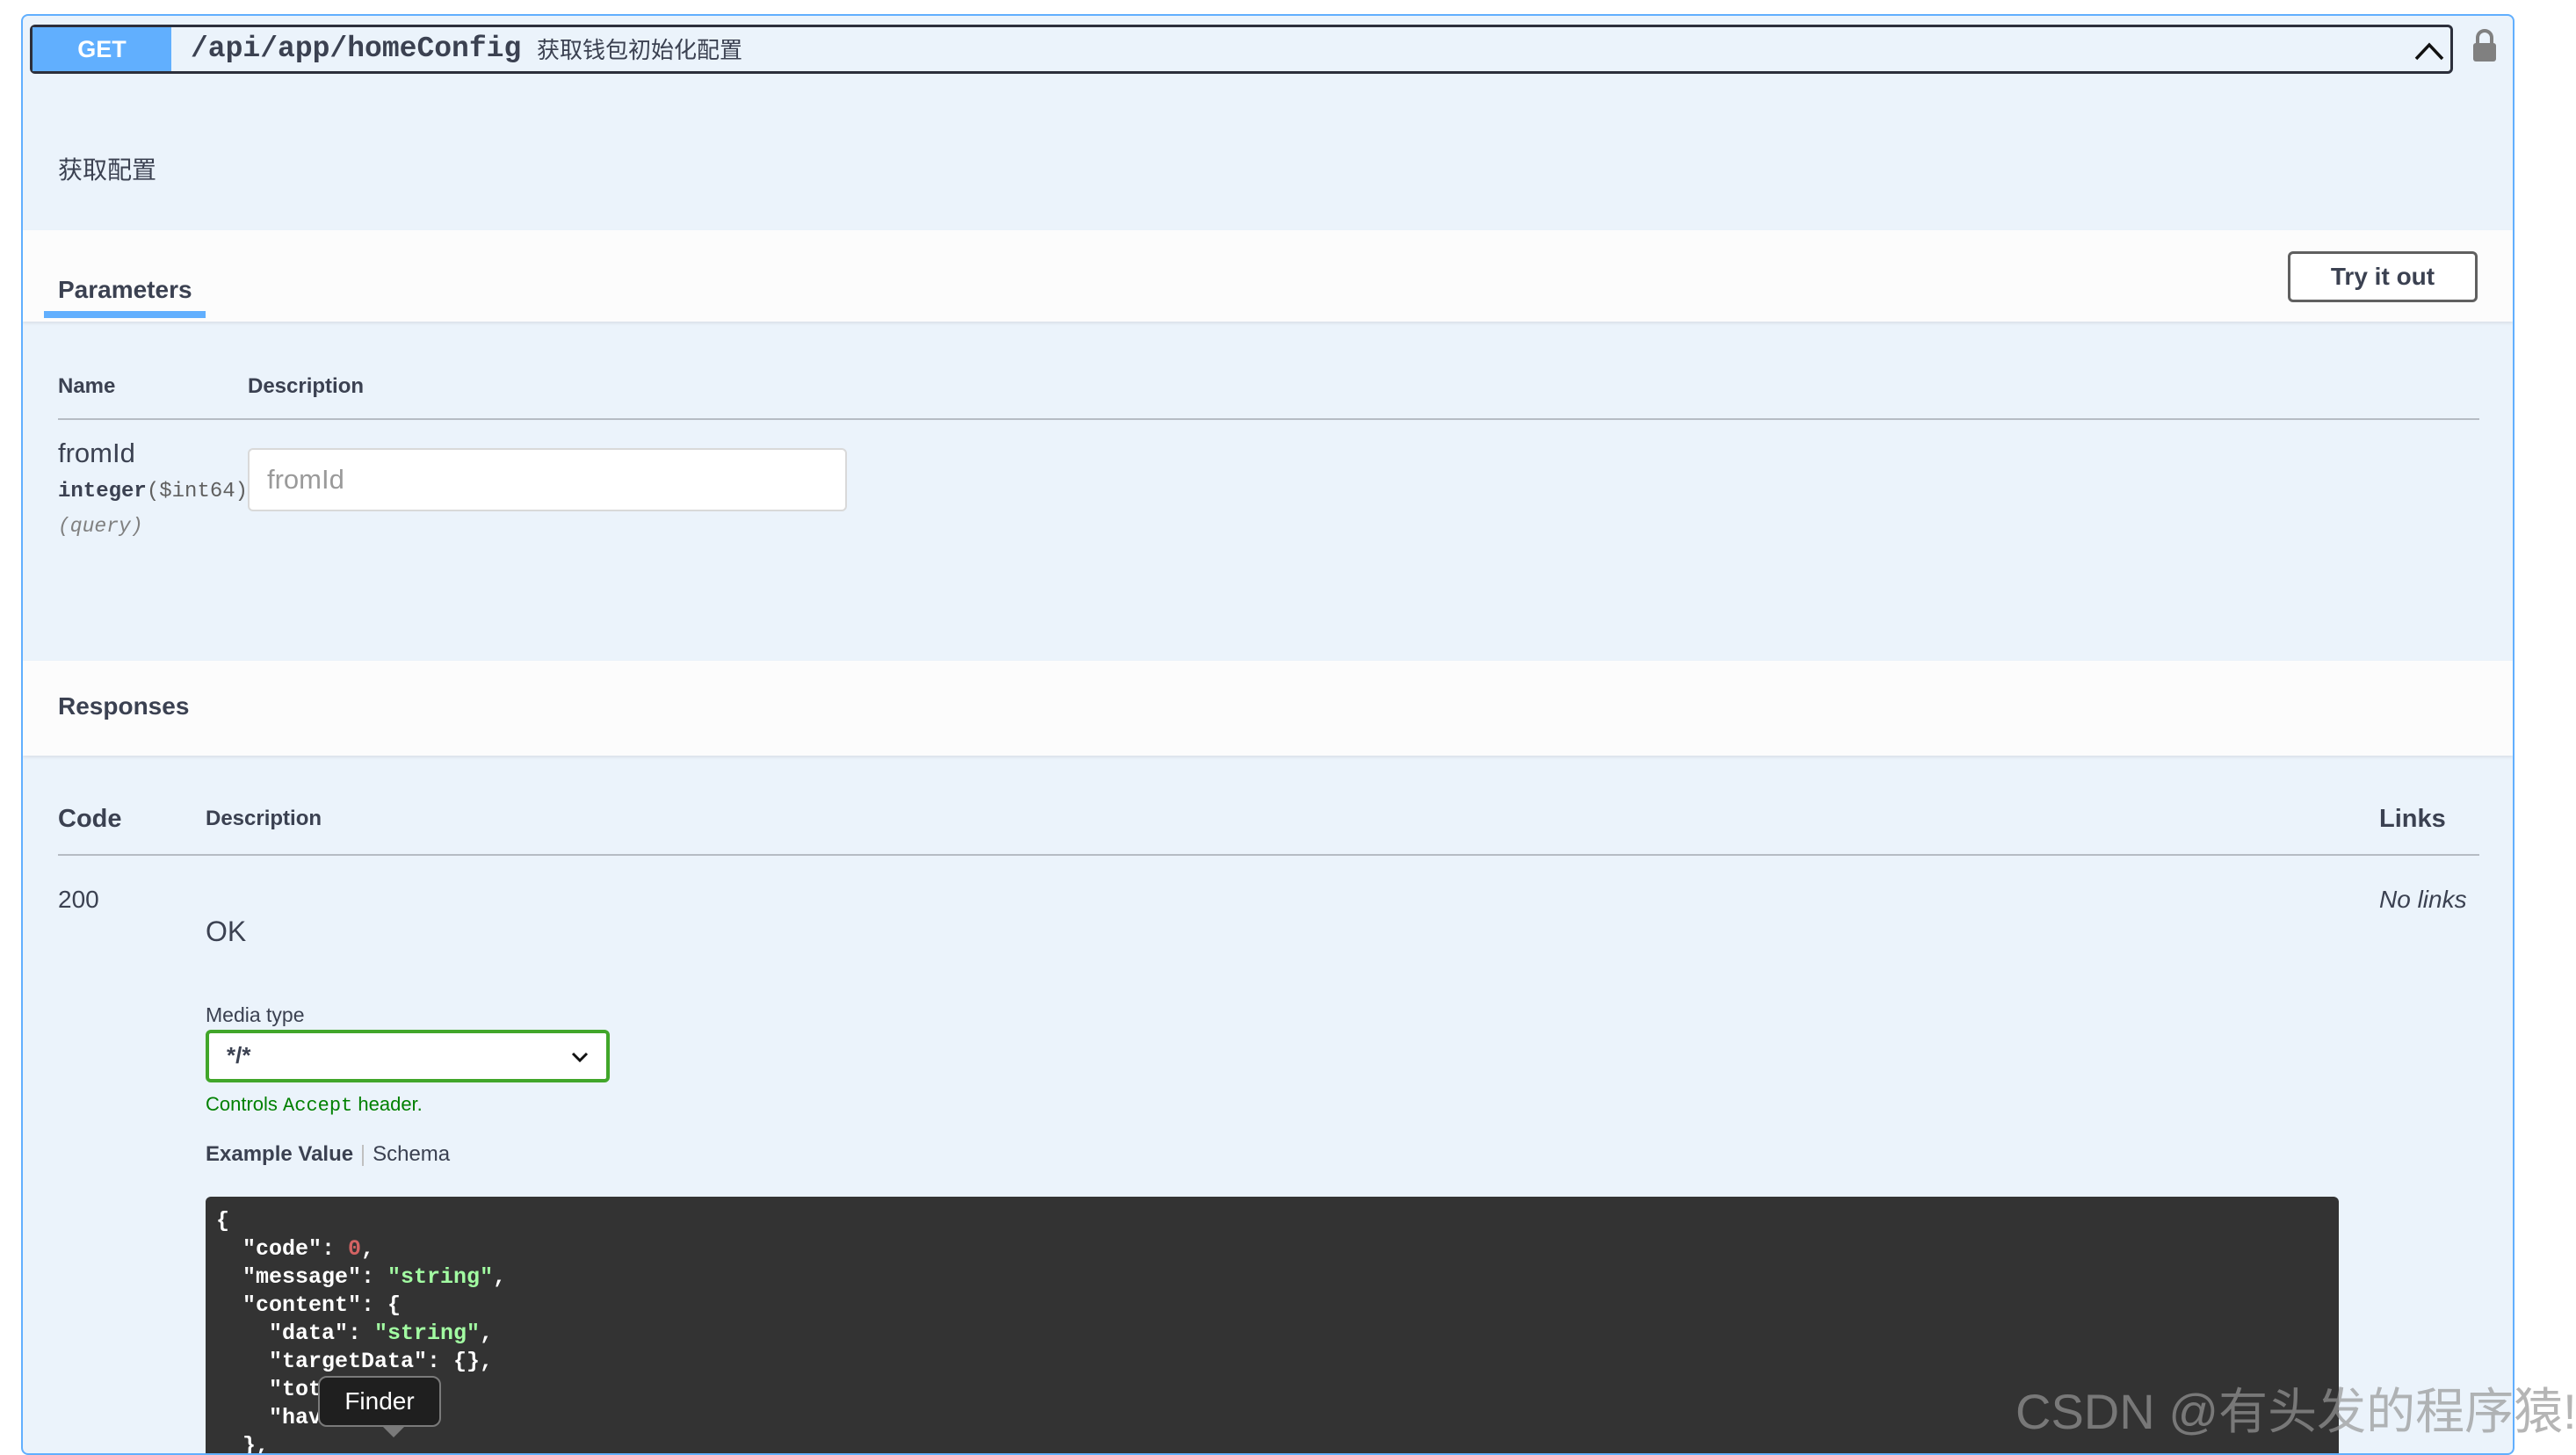  I want to click on resp-header-description: Description, so click(264, 818).